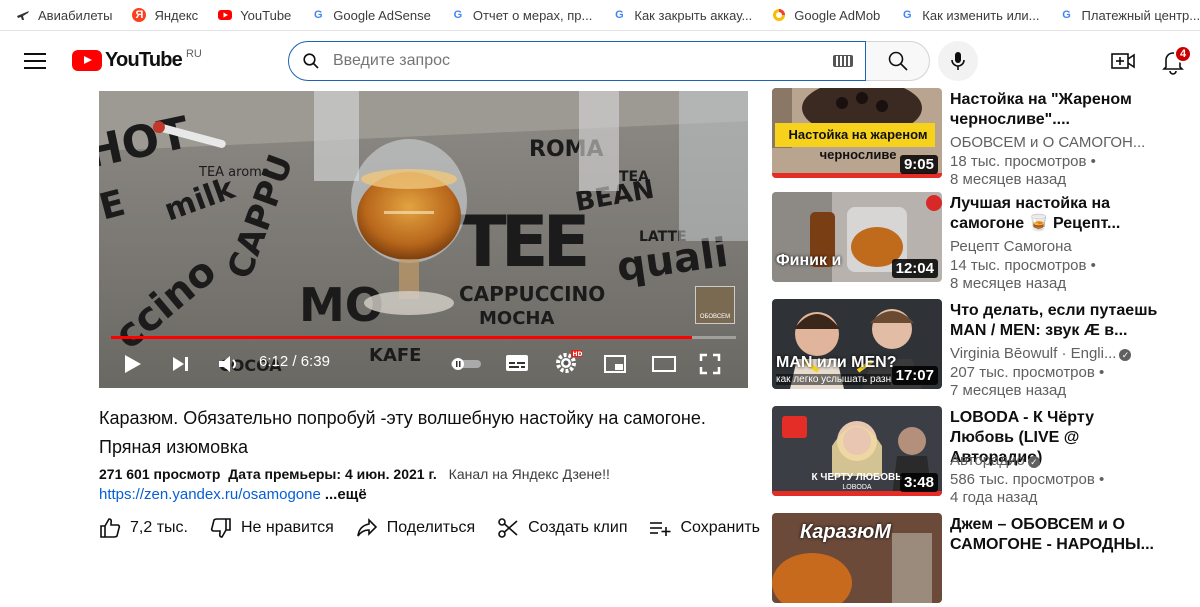 The width and height of the screenshot is (1200, 607). Describe the element at coordinates (987, 460) in the screenshot. I see `channel-name: Авторадио` at that location.